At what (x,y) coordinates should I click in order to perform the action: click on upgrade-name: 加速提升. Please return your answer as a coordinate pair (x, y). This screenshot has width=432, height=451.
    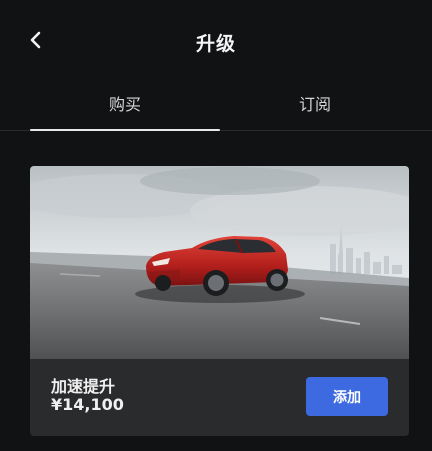
    Looking at the image, I should click on (83, 386).